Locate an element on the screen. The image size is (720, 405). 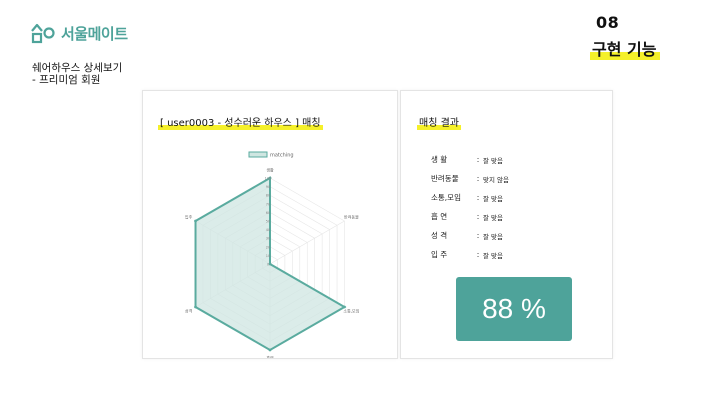
chart-card-heading-text: [ user0003 - 성수러운 하우스 ] 매칭 is located at coordinates (240, 123).